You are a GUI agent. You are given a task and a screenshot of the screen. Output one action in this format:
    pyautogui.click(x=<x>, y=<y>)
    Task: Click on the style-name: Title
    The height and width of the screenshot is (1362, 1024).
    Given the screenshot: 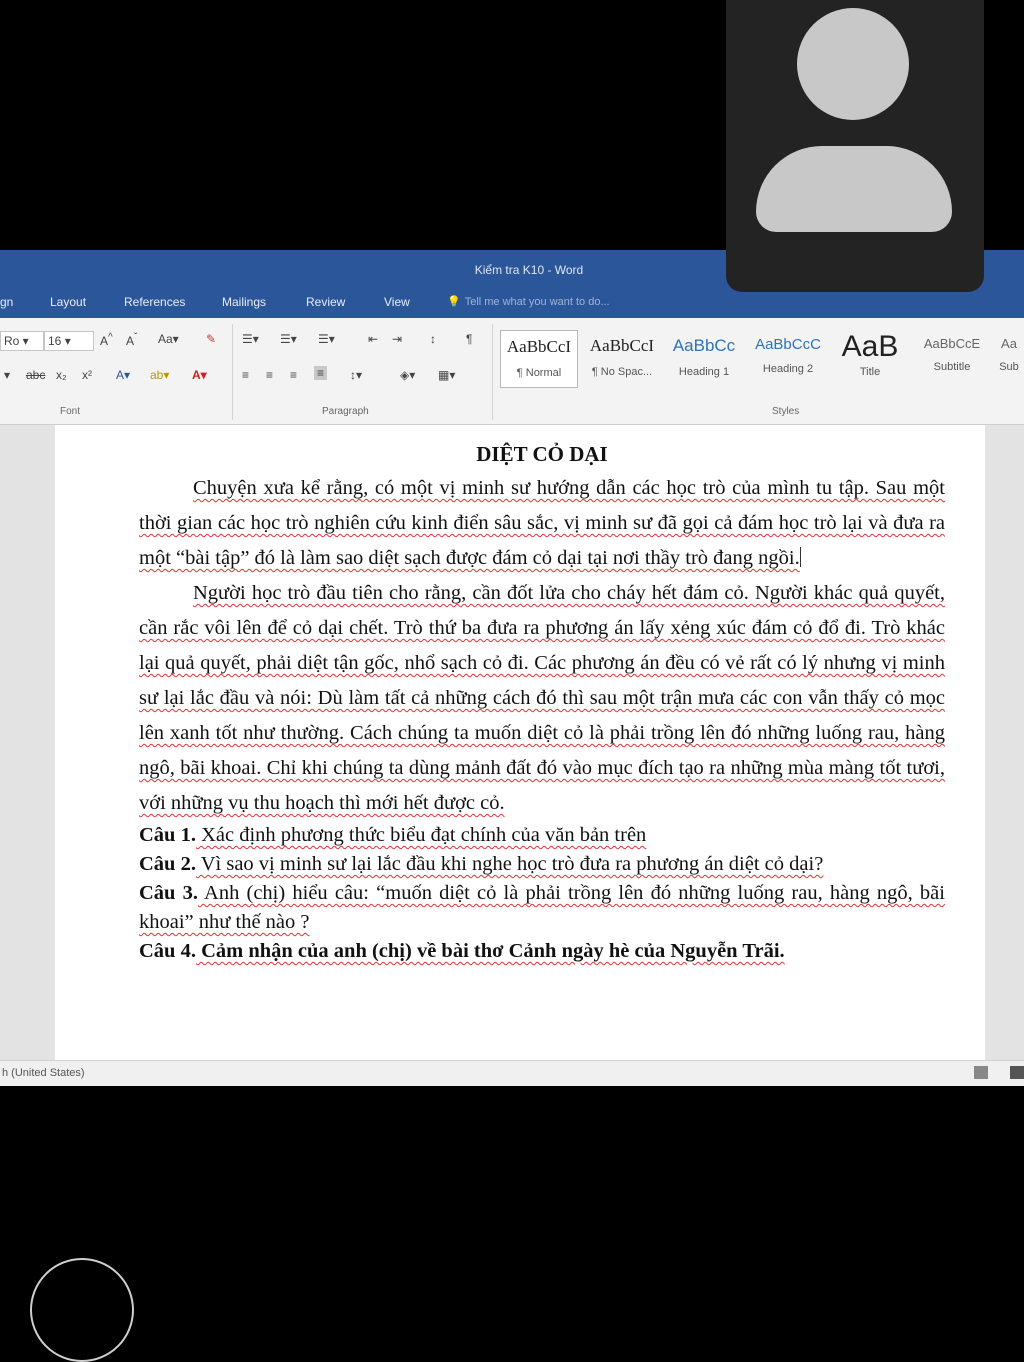 What is the action you would take?
    pyautogui.click(x=870, y=372)
    